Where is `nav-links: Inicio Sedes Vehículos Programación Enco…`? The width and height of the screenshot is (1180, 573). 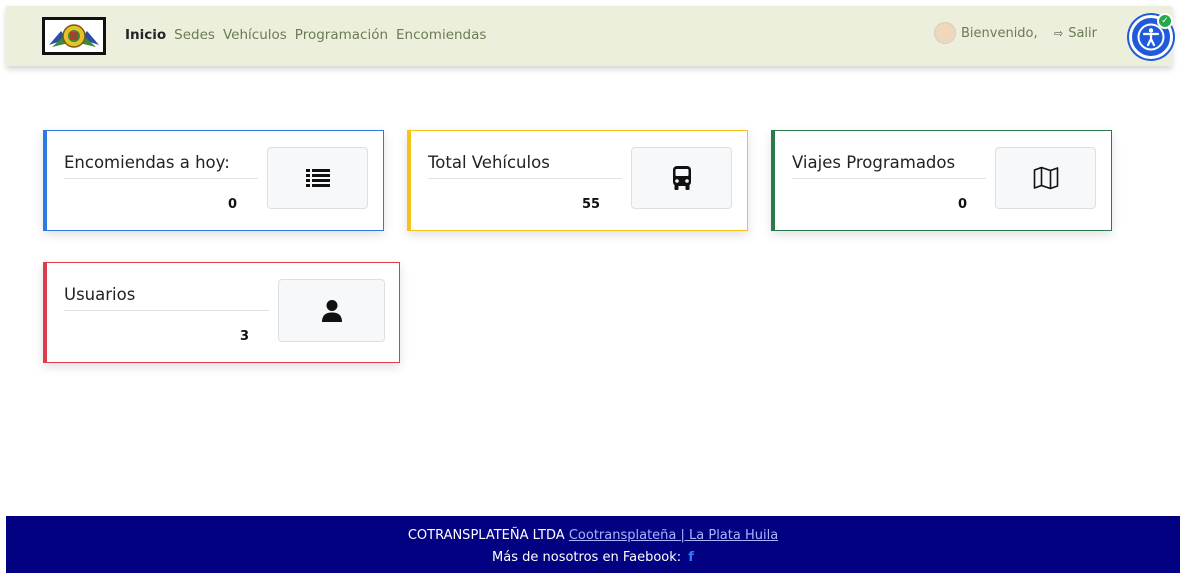 nav-links: Inicio Sedes Vehículos Programación Enco… is located at coordinates (309, 35).